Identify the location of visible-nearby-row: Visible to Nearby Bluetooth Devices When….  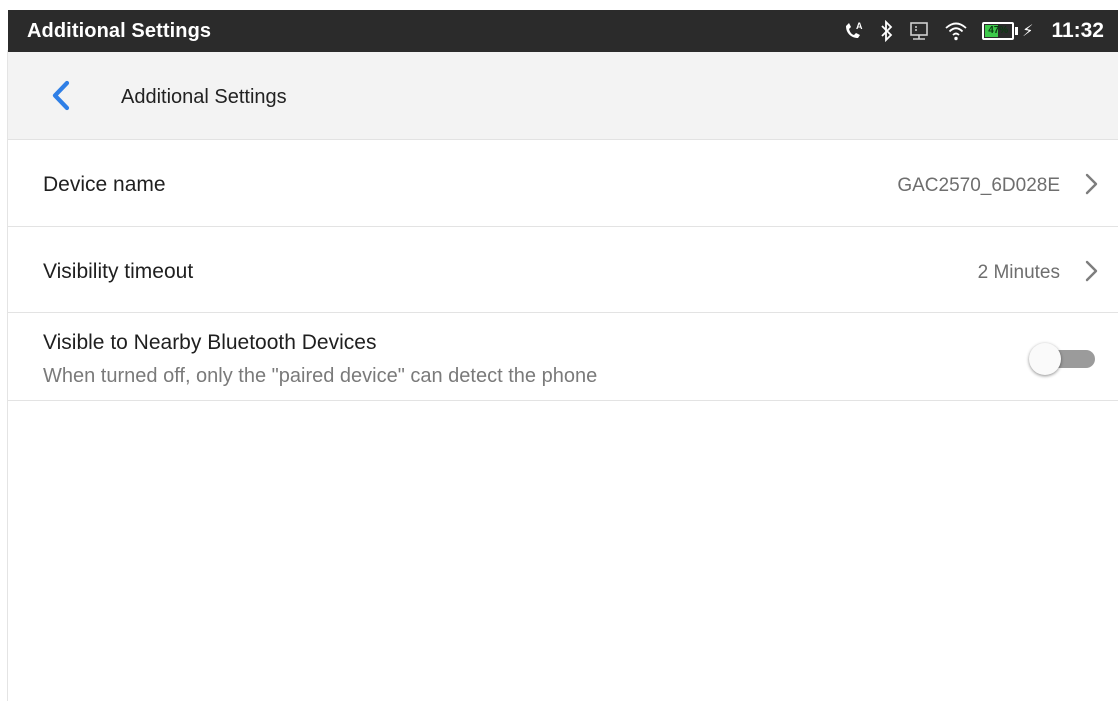
(563, 357).